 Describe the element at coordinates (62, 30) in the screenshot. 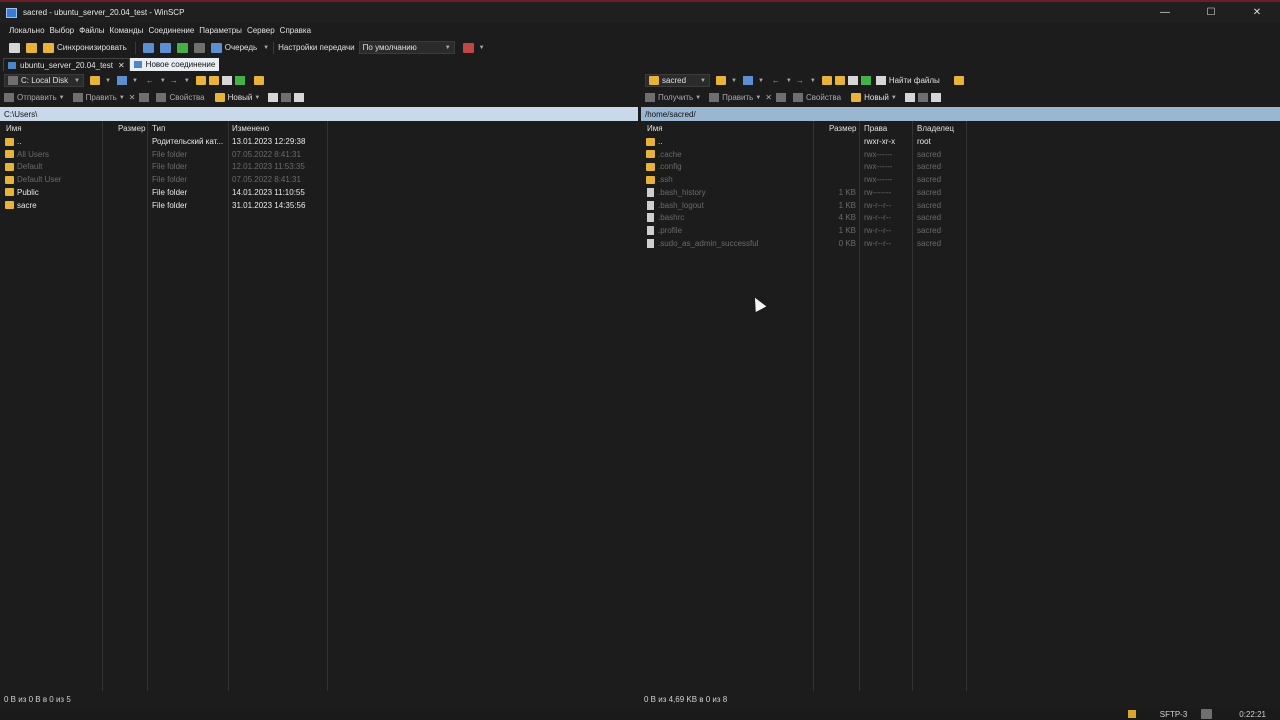

I see `menu-select: Выбор` at that location.